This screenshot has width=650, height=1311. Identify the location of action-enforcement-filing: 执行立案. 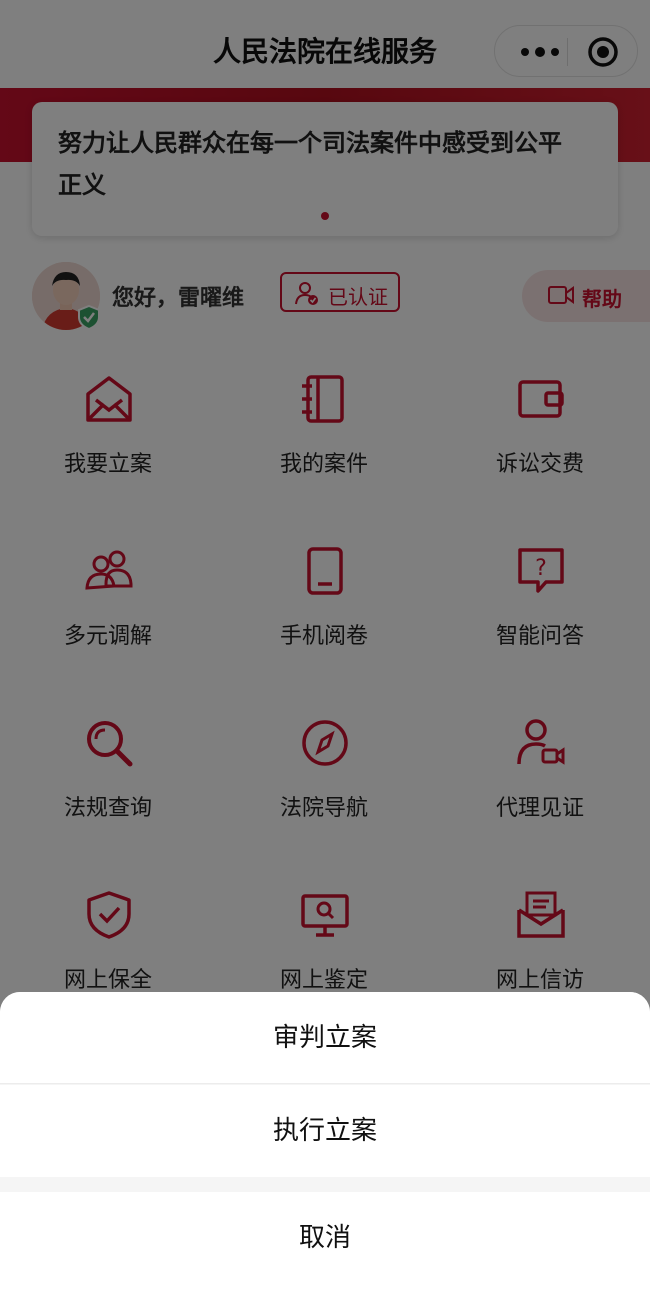
(325, 1131).